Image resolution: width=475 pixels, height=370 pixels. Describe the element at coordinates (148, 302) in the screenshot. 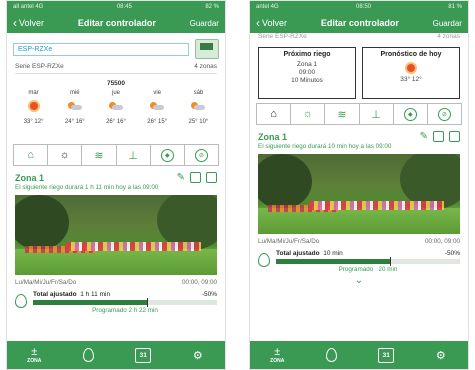

I see `budget-bar-marker` at that location.